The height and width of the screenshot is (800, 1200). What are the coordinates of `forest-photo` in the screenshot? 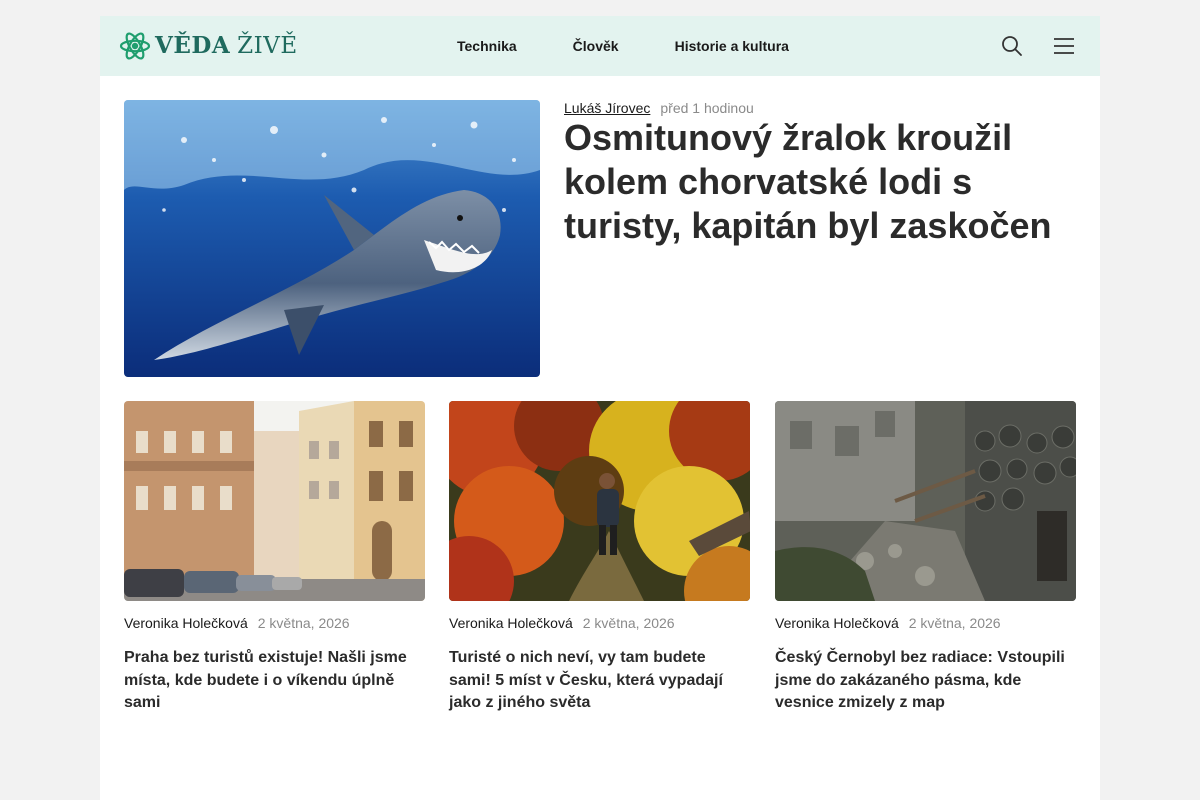 It's located at (599, 501).